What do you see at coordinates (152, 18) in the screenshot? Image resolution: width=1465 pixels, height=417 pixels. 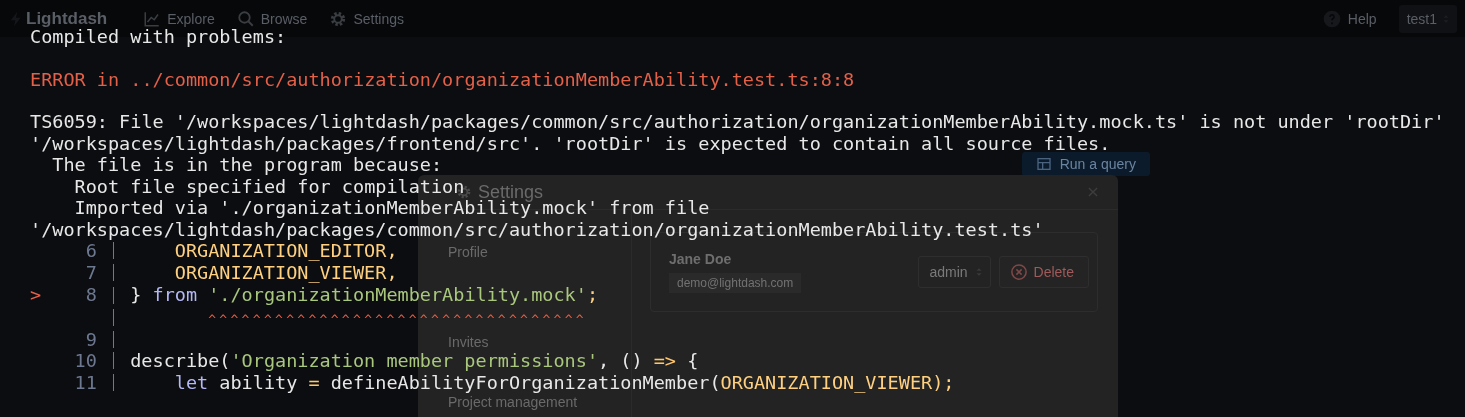 I see `chart-icon` at bounding box center [152, 18].